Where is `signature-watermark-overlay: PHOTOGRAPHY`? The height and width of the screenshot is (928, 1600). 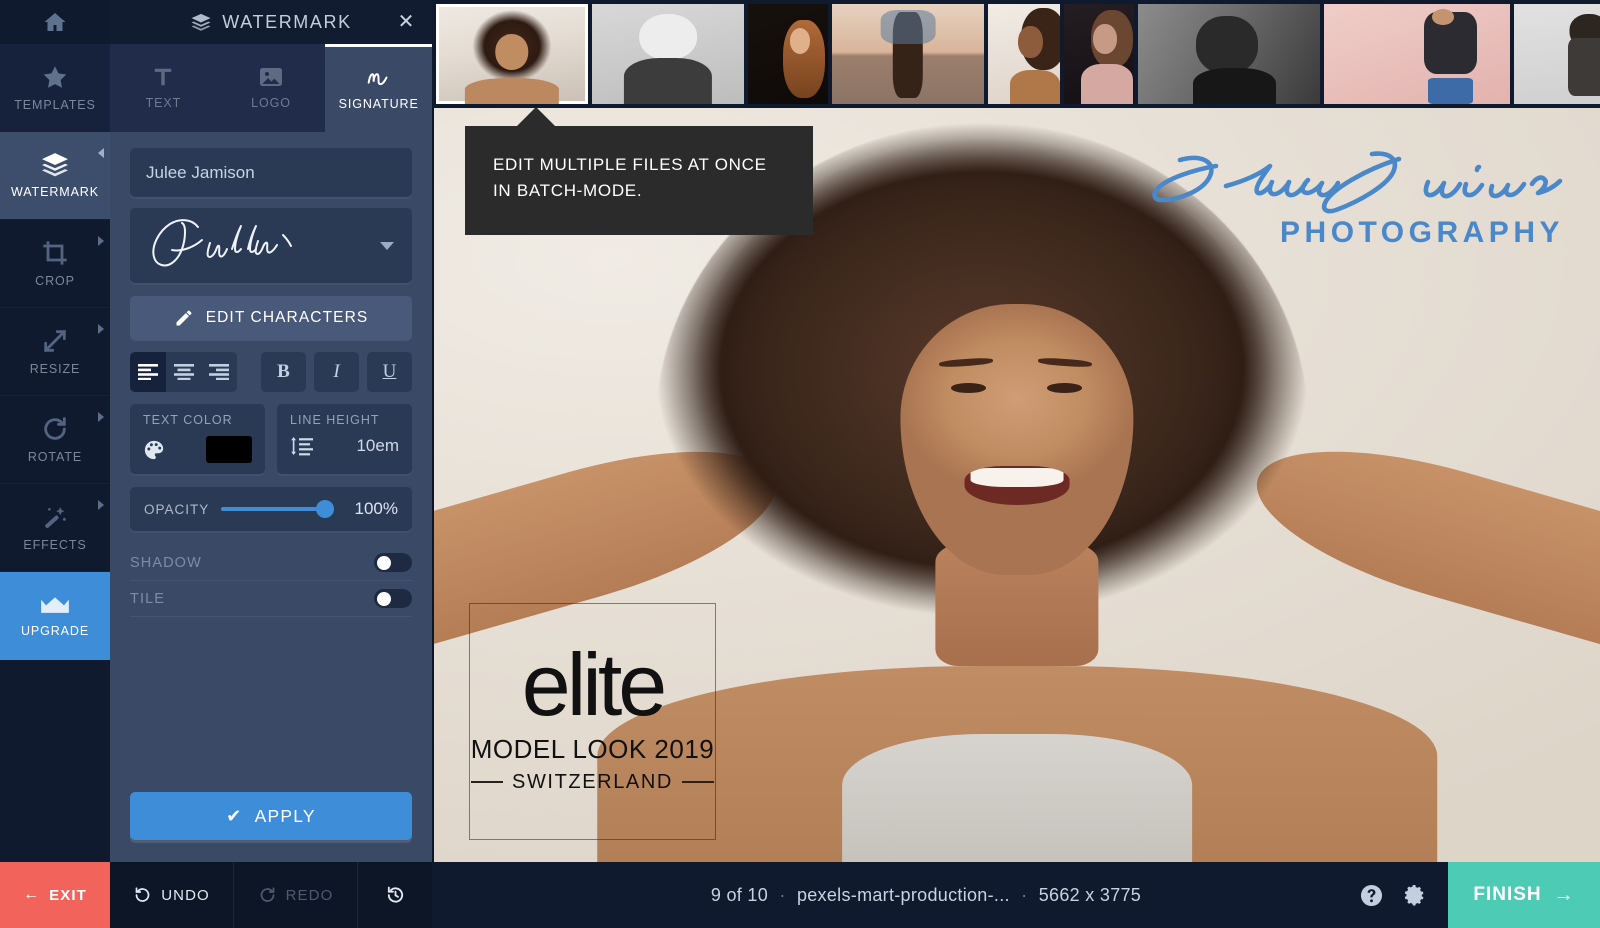 signature-watermark-overlay: PHOTOGRAPHY is located at coordinates (1355, 198).